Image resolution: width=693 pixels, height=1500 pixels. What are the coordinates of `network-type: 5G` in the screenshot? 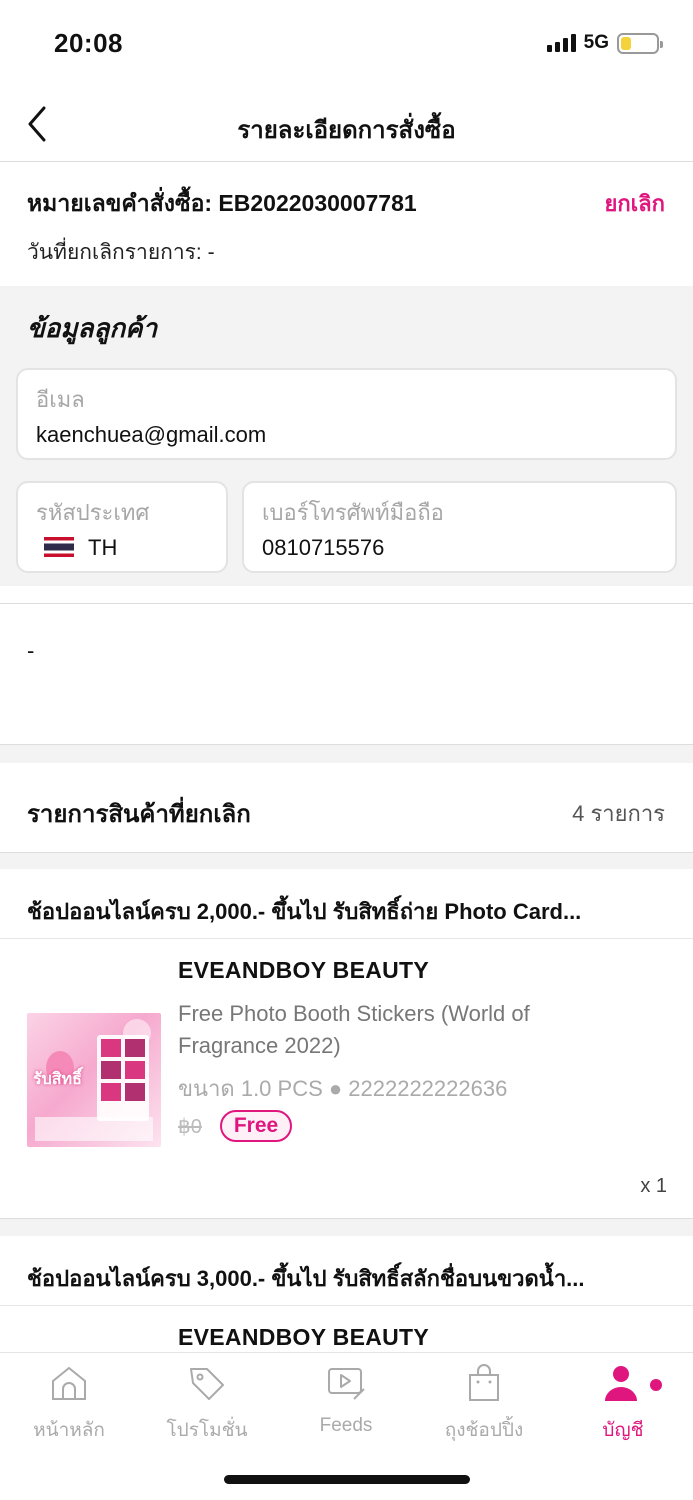 It's located at (596, 42).